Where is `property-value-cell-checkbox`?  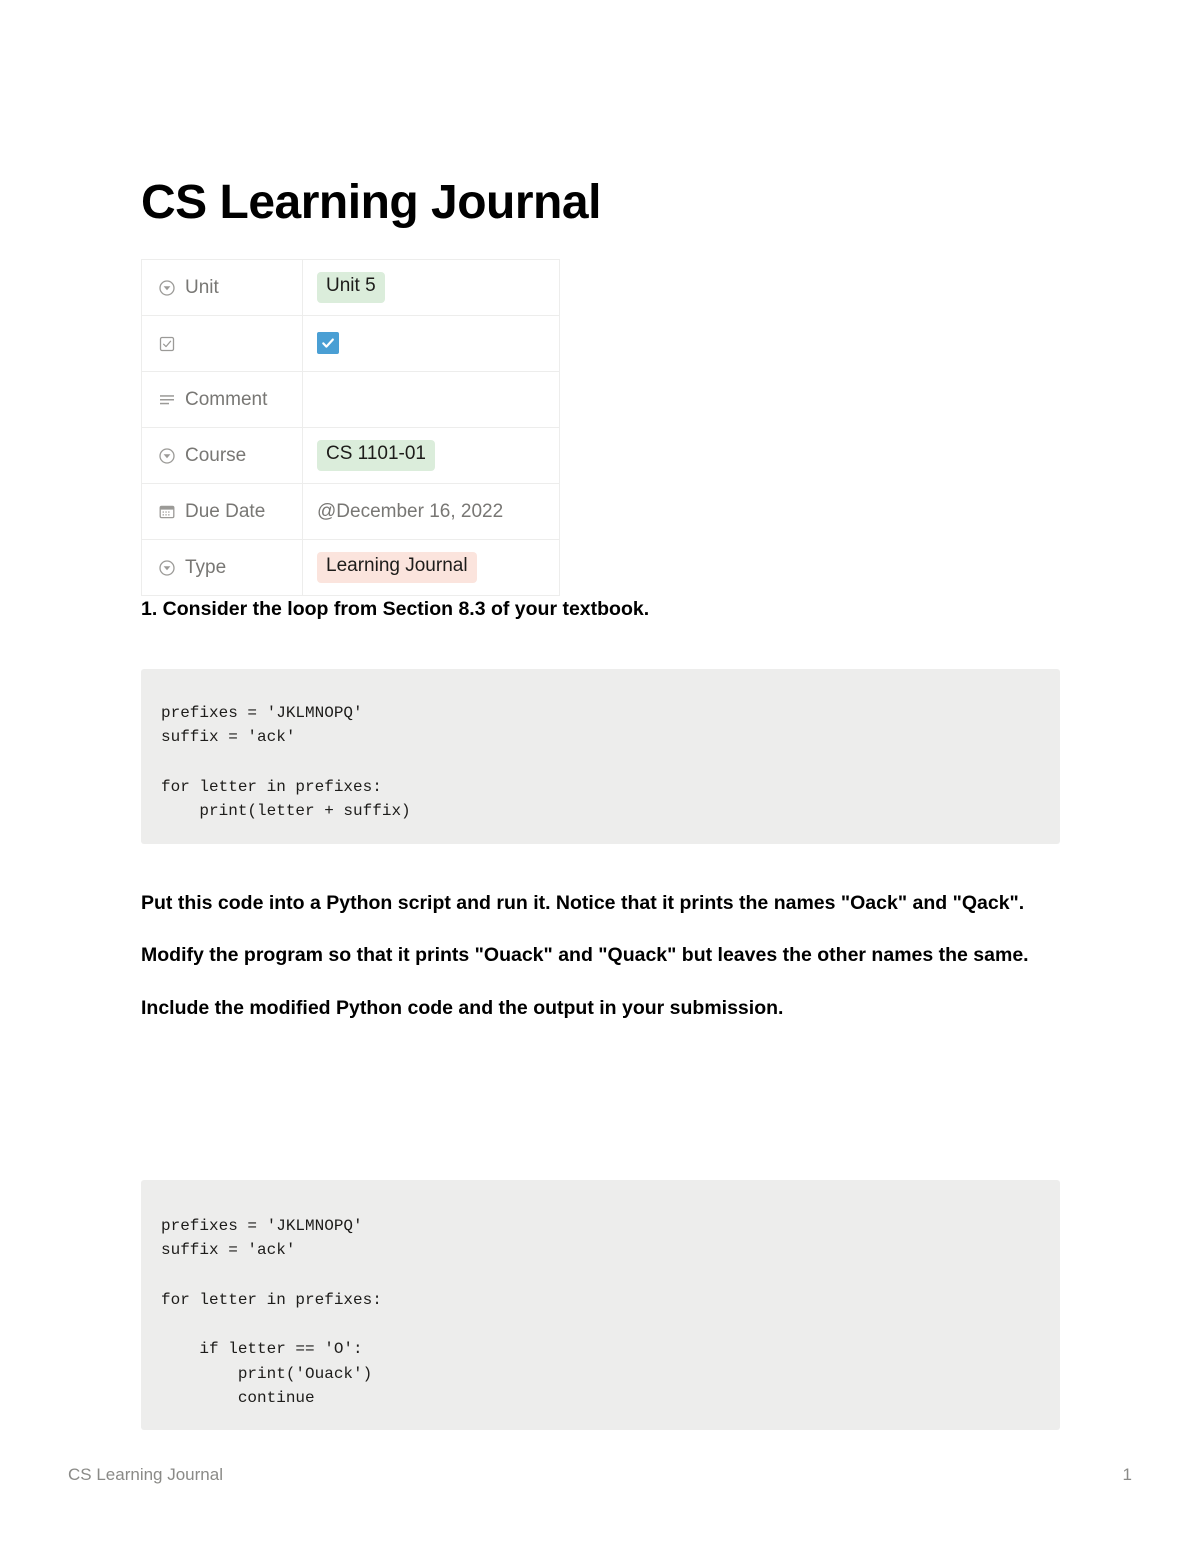
property-value-cell-checkbox is located at coordinates (431, 343).